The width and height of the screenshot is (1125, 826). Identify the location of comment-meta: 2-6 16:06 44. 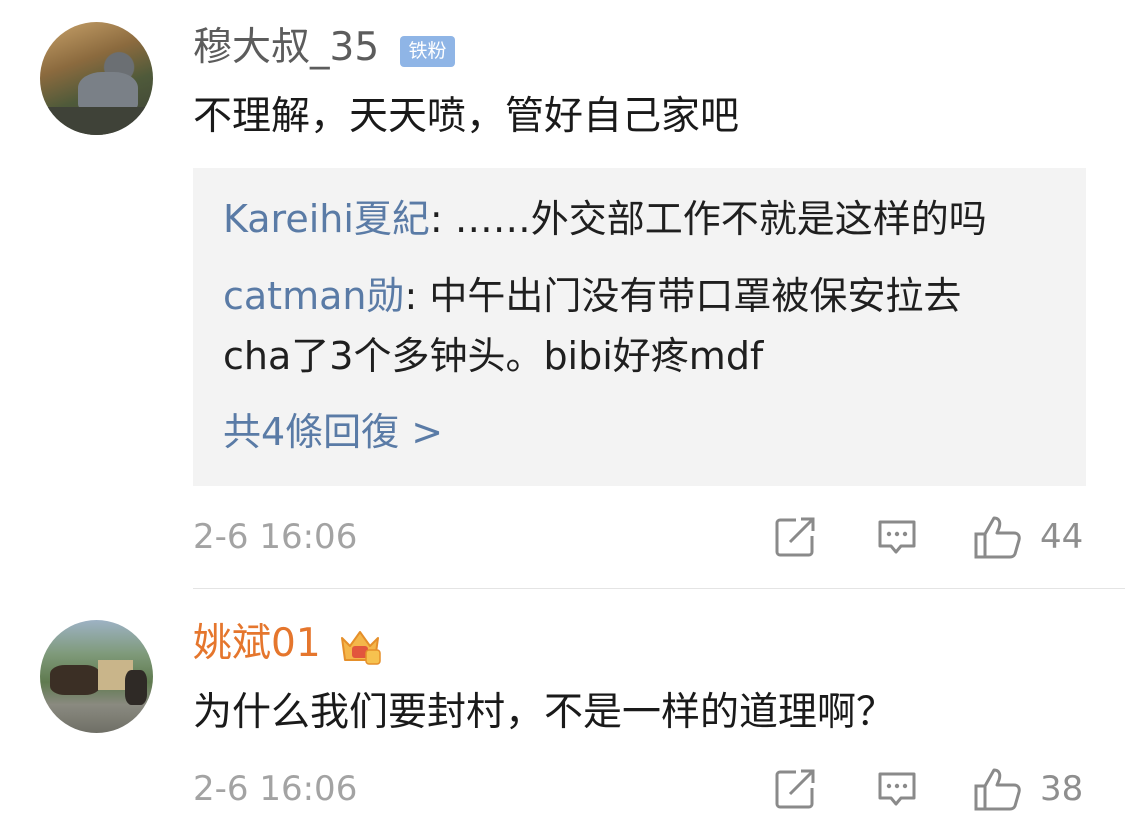
(562, 537).